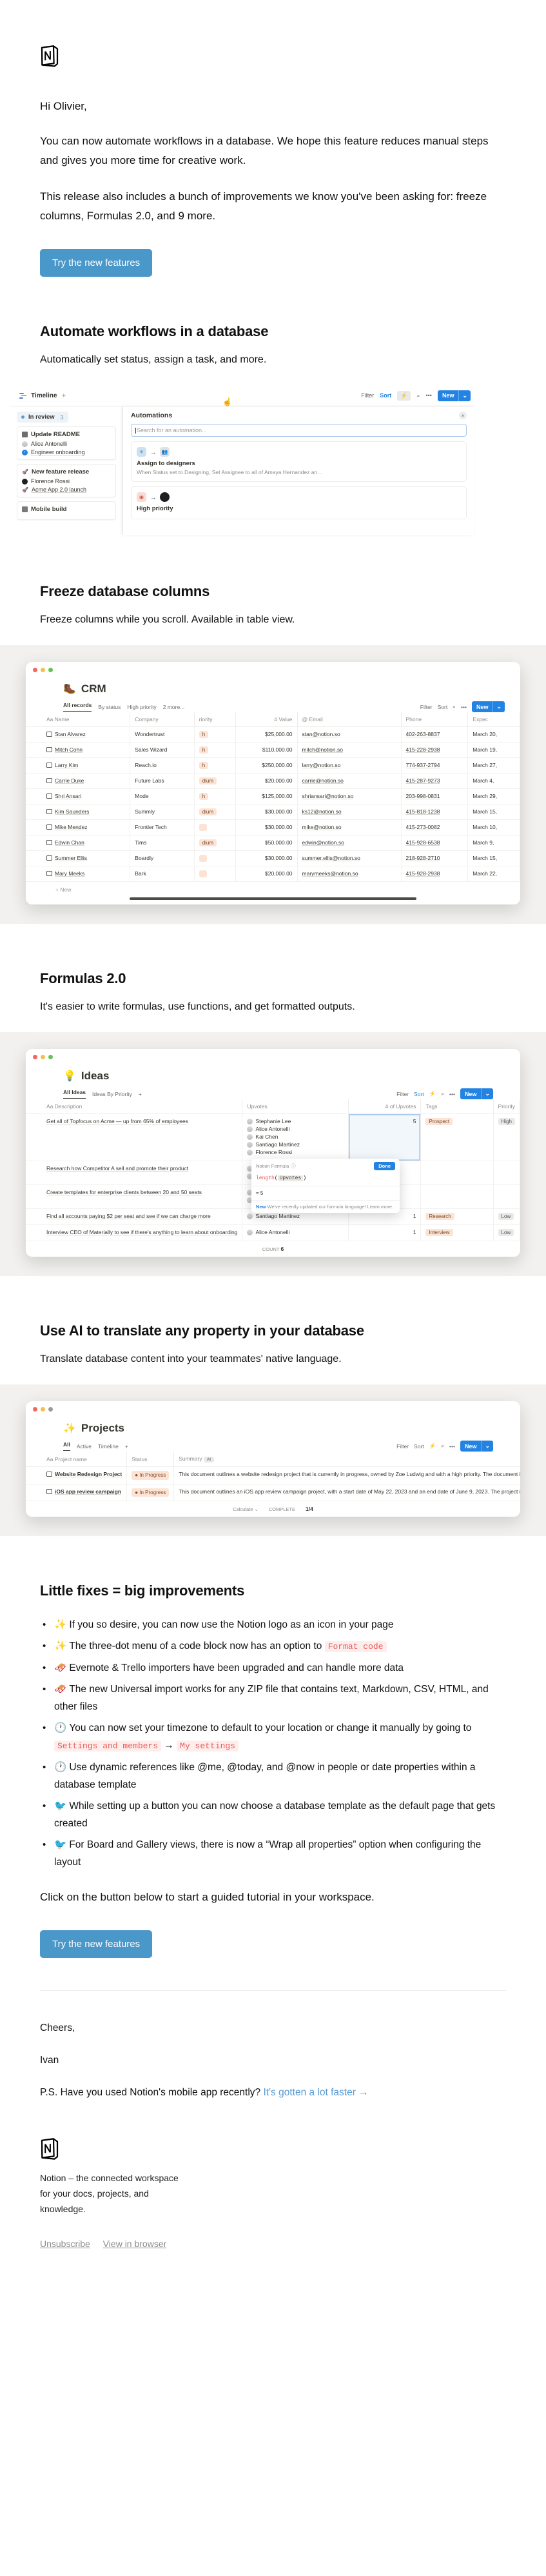 The image size is (546, 2576). Describe the element at coordinates (349, 796) in the screenshot. I see `cell-email: shriansari@notion.so` at that location.